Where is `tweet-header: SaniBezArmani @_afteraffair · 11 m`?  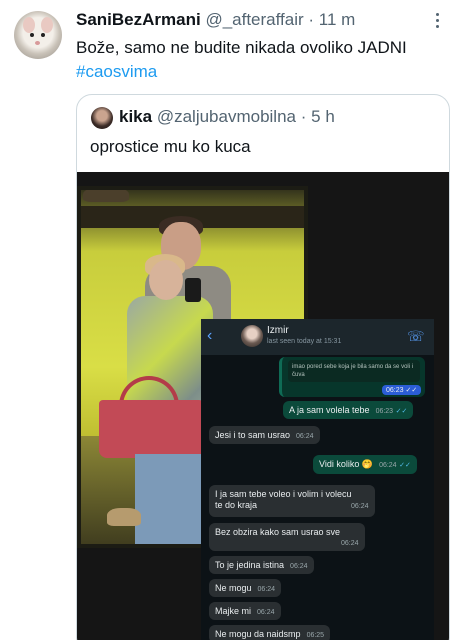
tweet-header: SaniBezArmani @_afteraffair · 11 m is located at coordinates (215, 20).